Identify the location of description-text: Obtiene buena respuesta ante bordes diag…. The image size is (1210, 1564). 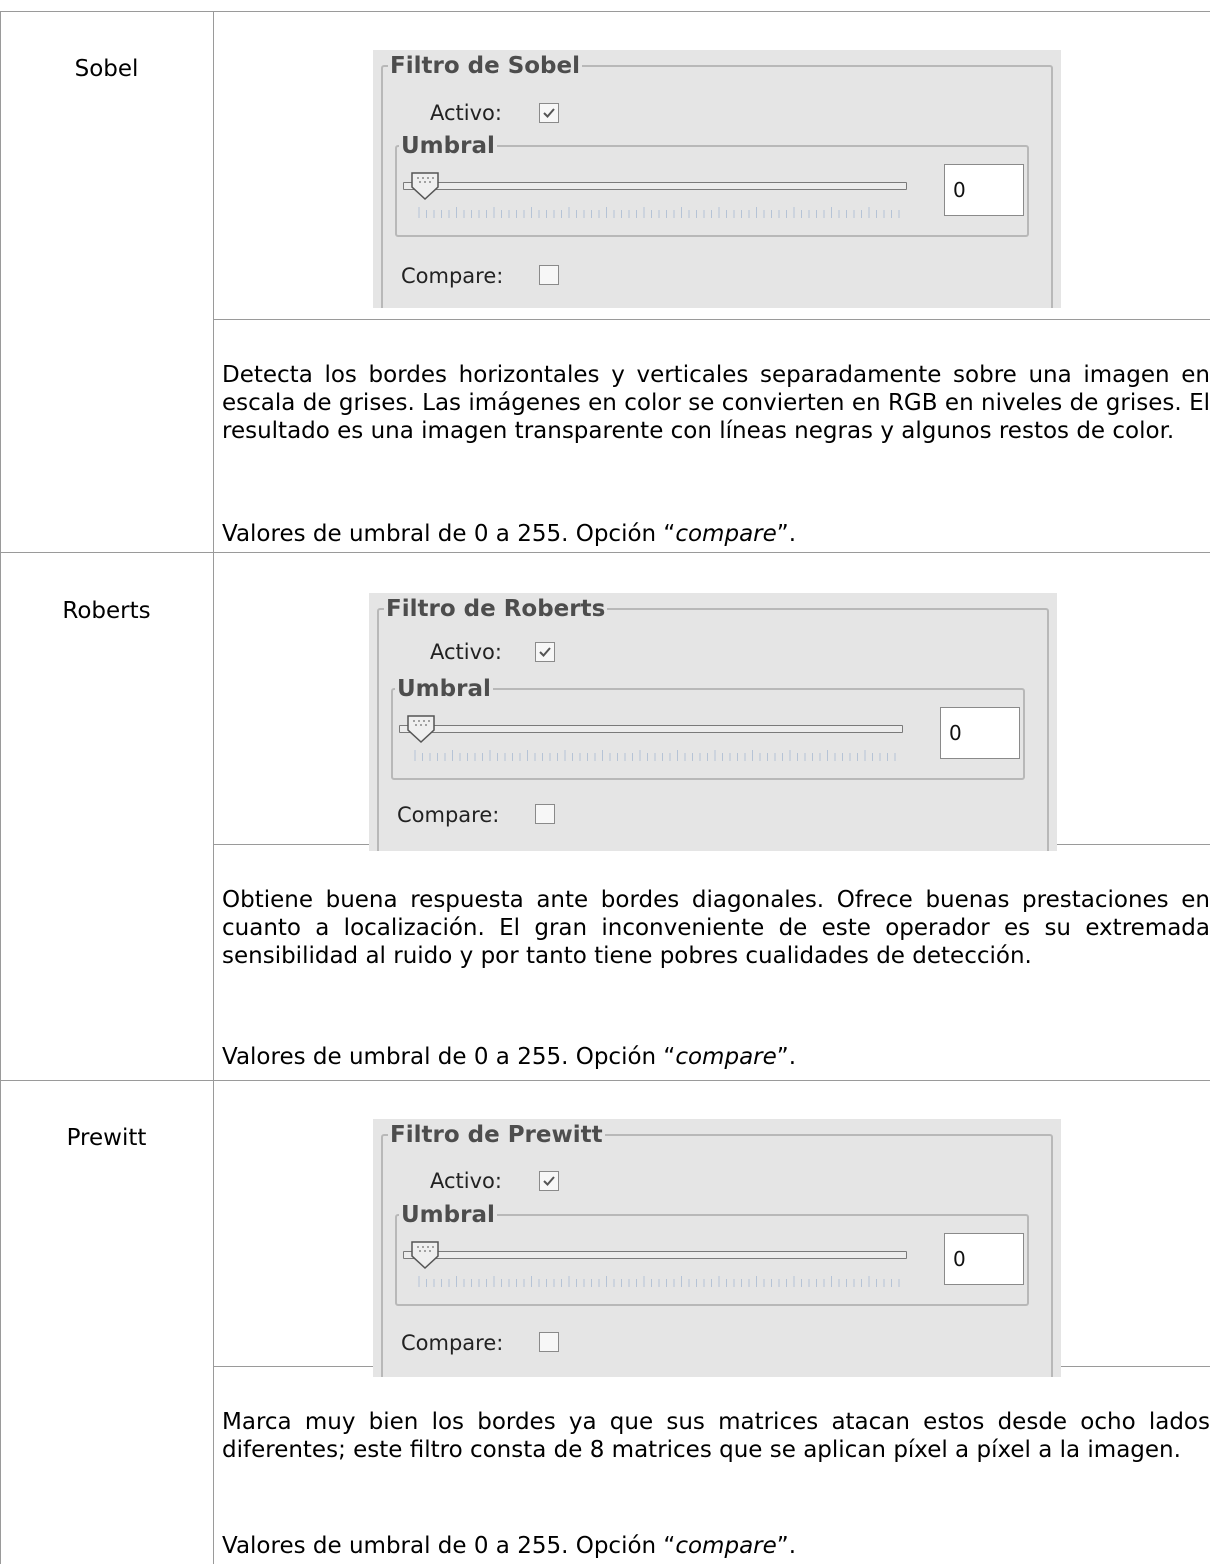
(716, 928).